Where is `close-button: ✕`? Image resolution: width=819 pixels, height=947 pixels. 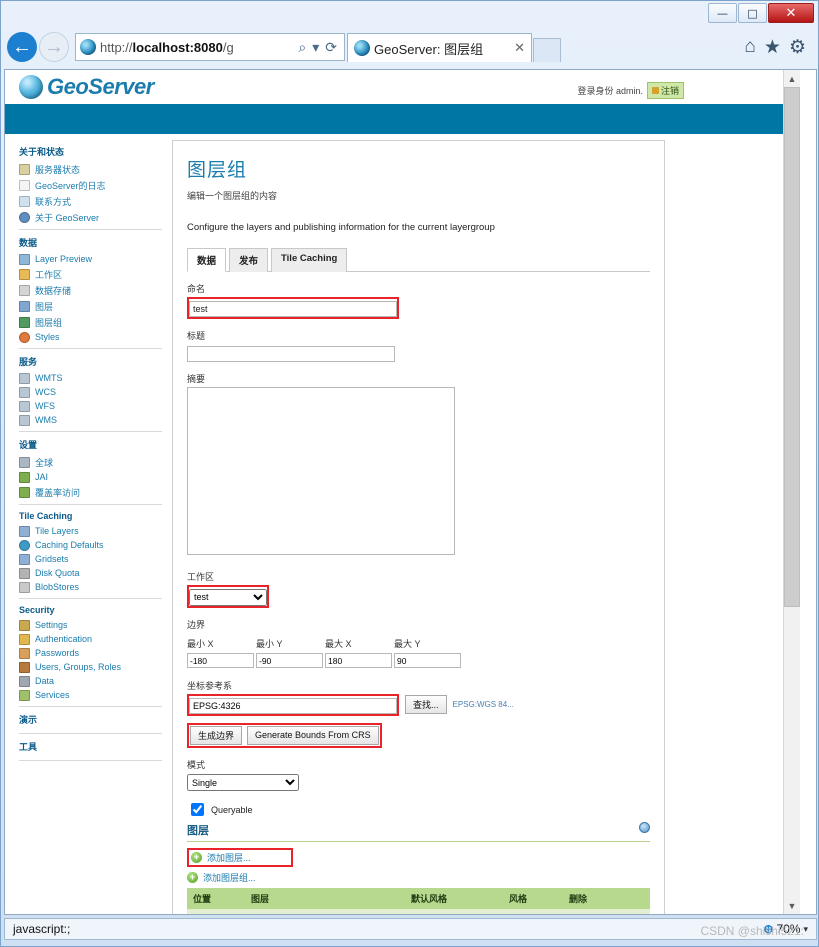
close-button: ✕ is located at coordinates (791, 13).